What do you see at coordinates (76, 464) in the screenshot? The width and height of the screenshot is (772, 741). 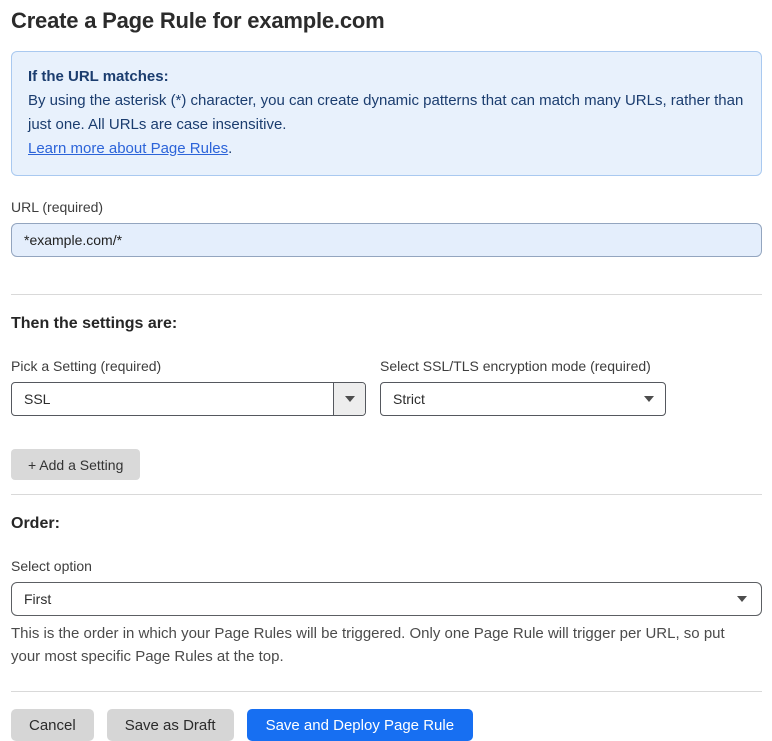 I see `add-setting-button: + Add a Setting` at bounding box center [76, 464].